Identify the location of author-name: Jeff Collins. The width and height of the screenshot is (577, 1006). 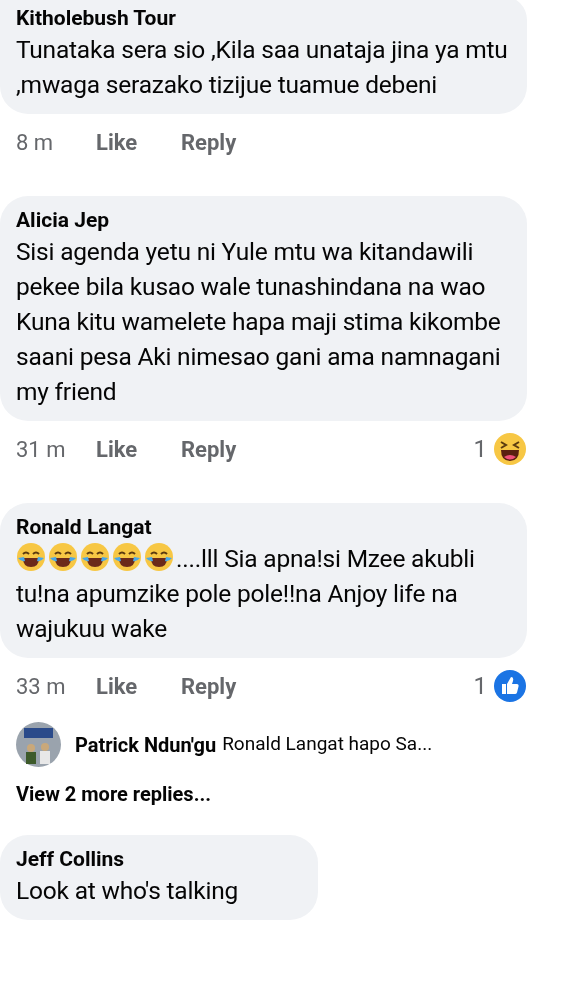
(159, 859).